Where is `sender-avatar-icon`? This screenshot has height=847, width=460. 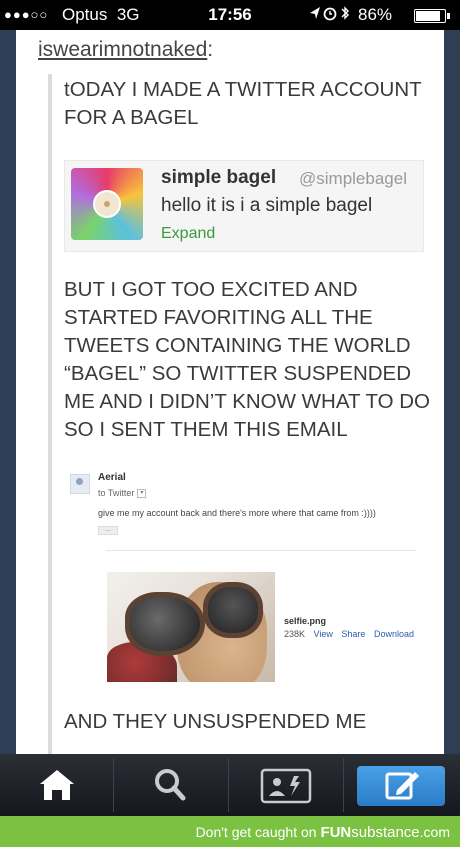
sender-avatar-icon is located at coordinates (80, 484).